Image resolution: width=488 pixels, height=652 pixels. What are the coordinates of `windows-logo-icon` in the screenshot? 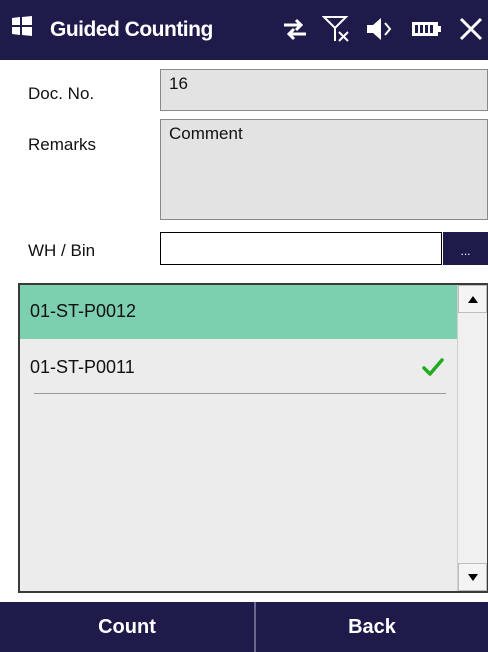 It's located at (22, 26).